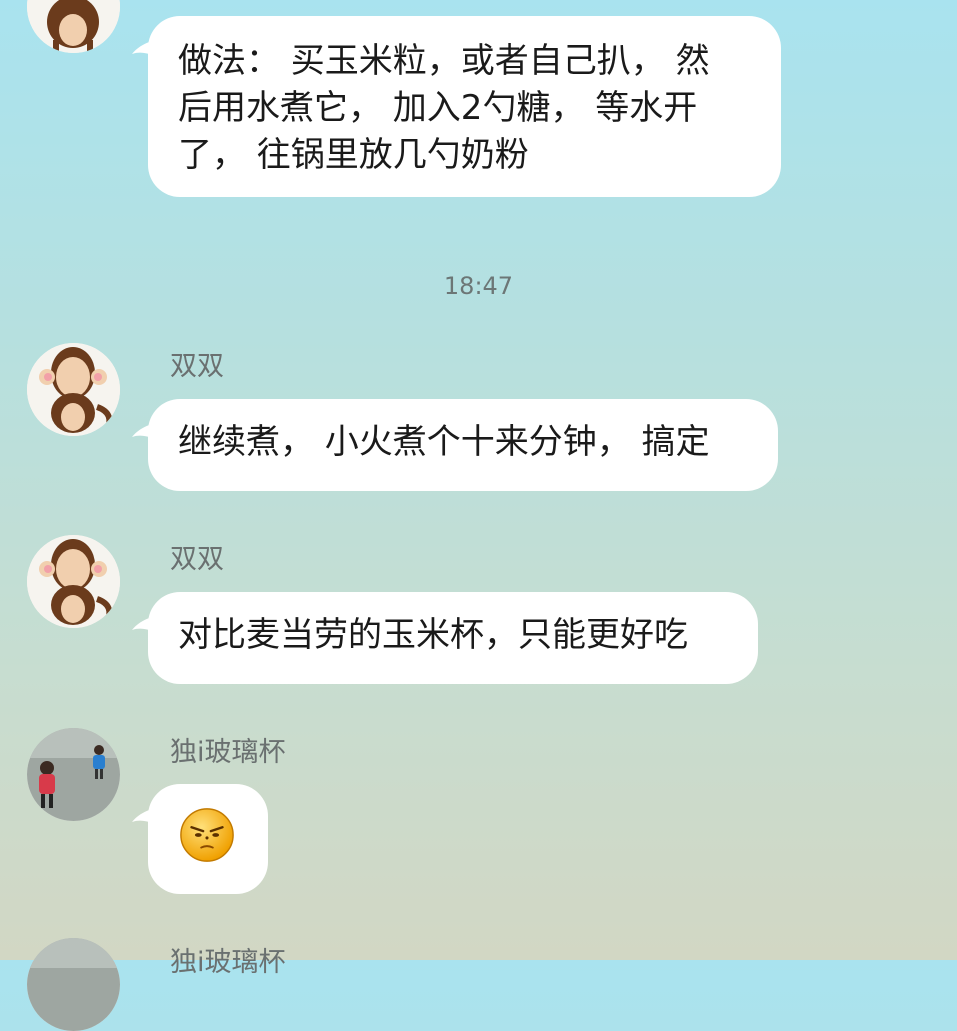 The width and height of the screenshot is (957, 1031). Describe the element at coordinates (444, 442) in the screenshot. I see `message-text: 继续煮， 小火煮个十来分钟， 搞定` at that location.